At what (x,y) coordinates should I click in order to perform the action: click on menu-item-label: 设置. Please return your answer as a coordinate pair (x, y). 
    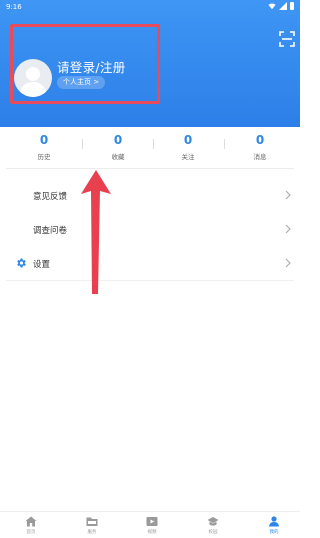
    Looking at the image, I should click on (42, 265).